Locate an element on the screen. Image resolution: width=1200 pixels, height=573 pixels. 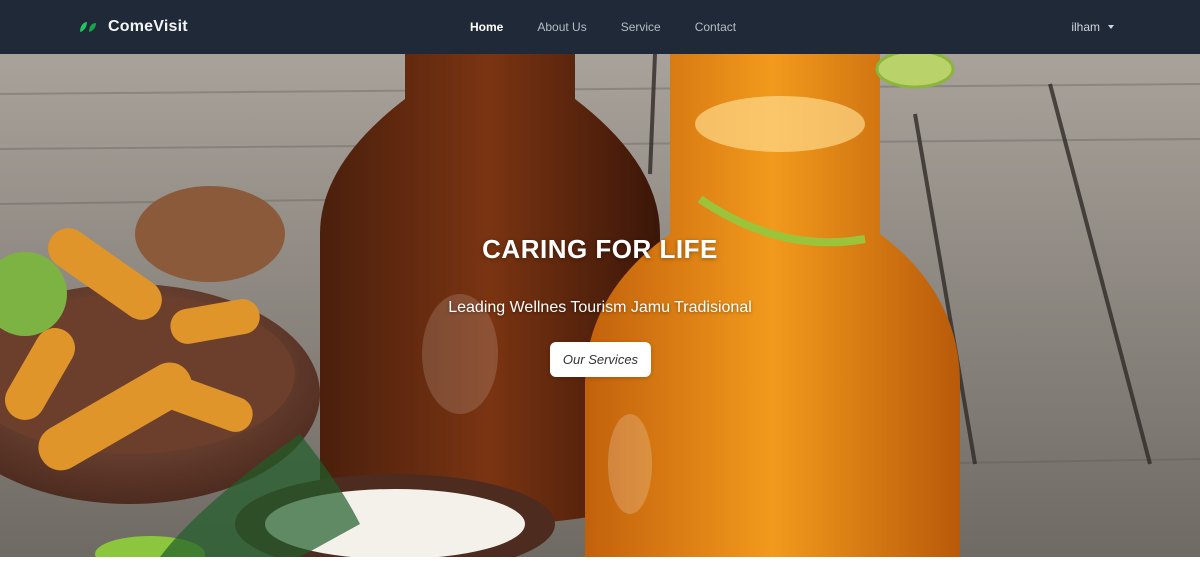
user-menu: ilham is located at coordinates (1092, 27).